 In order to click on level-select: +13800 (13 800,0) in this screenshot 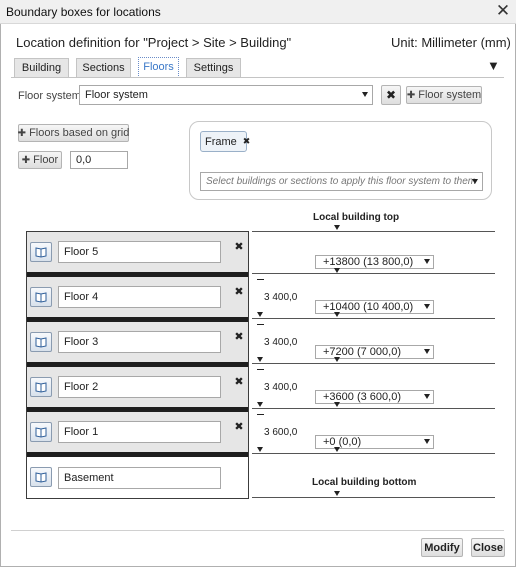, I will do `click(374, 262)`.